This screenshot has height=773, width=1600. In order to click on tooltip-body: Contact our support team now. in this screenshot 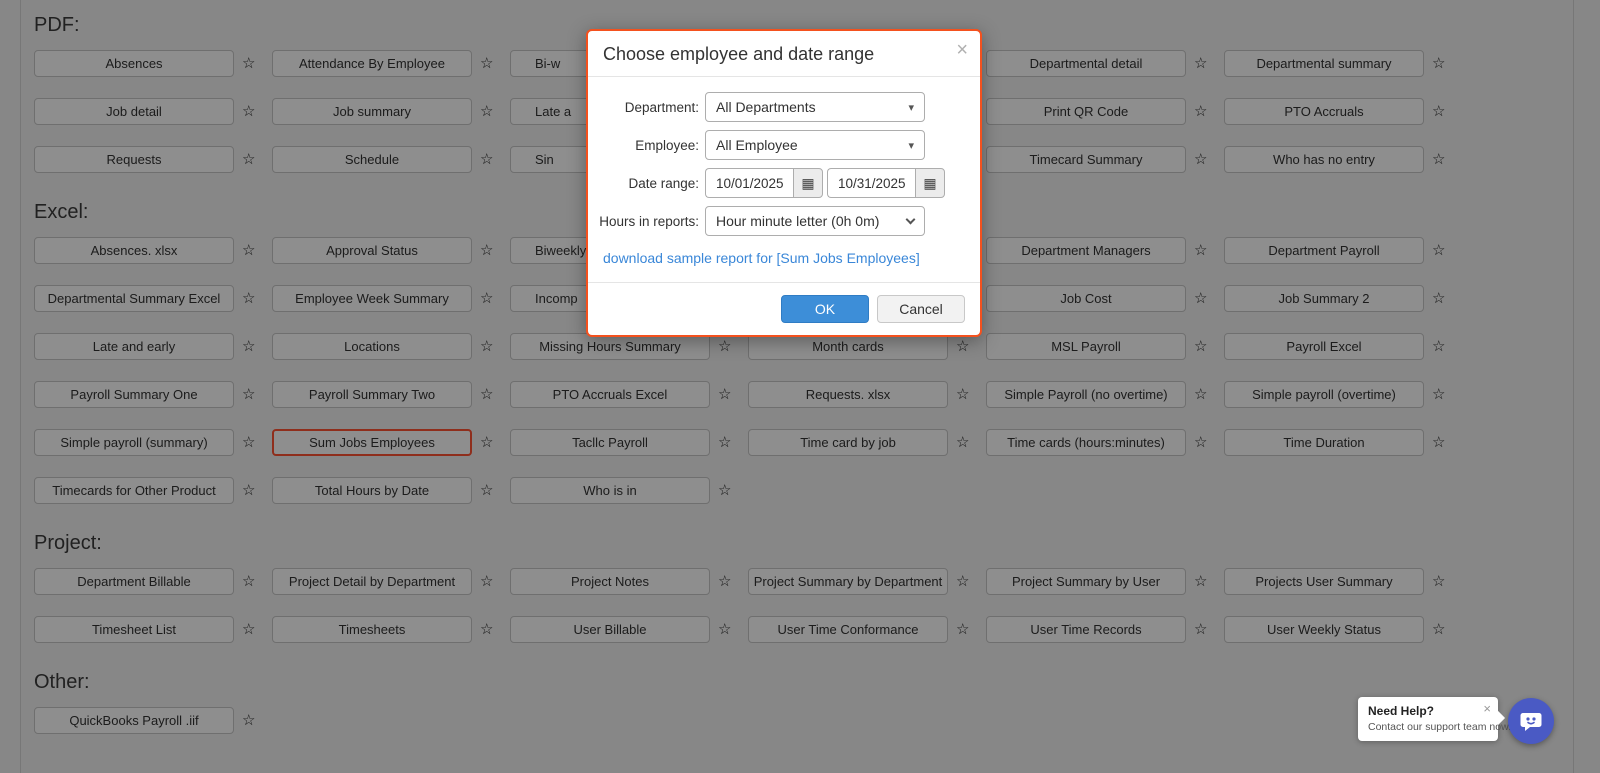, I will do `click(1439, 727)`.